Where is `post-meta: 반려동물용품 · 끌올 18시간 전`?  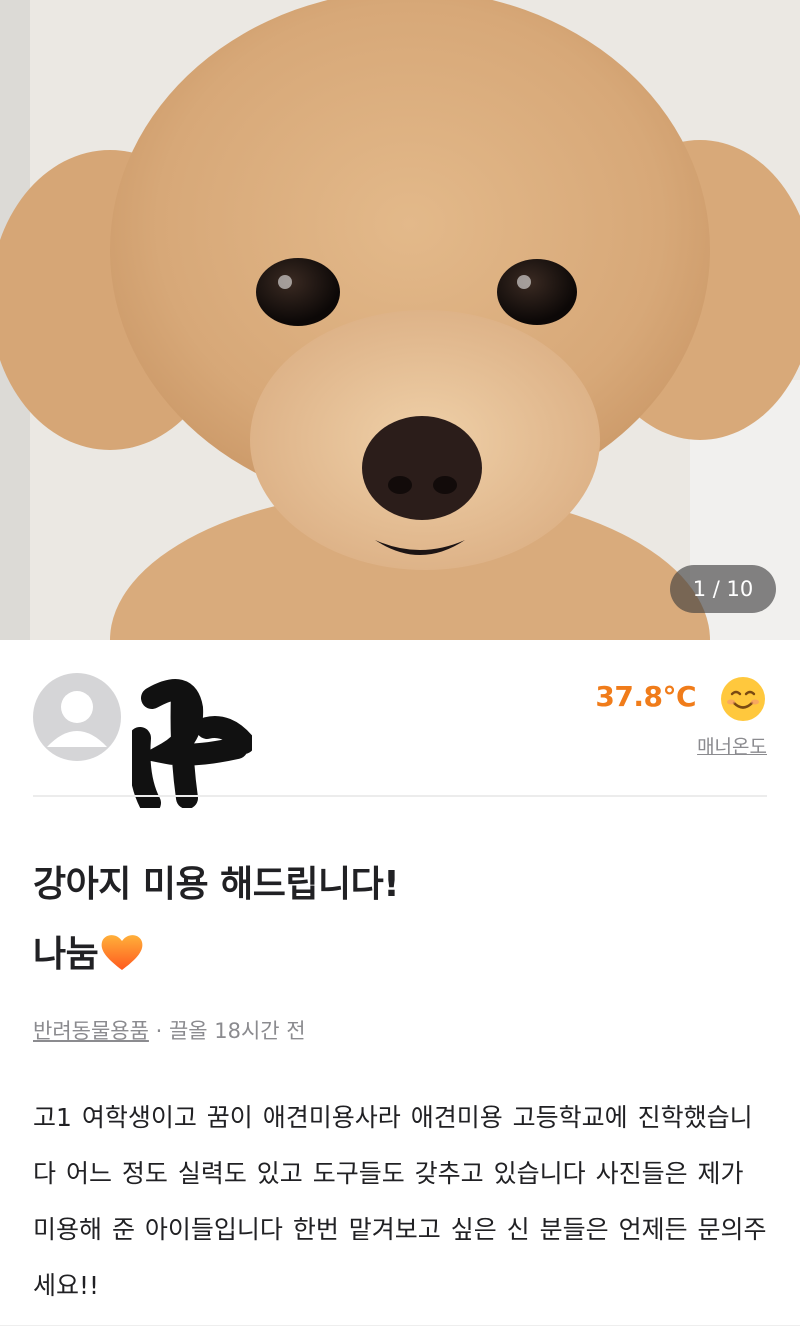
post-meta: 반려동물용품 · 끌올 18시간 전 is located at coordinates (169, 1030).